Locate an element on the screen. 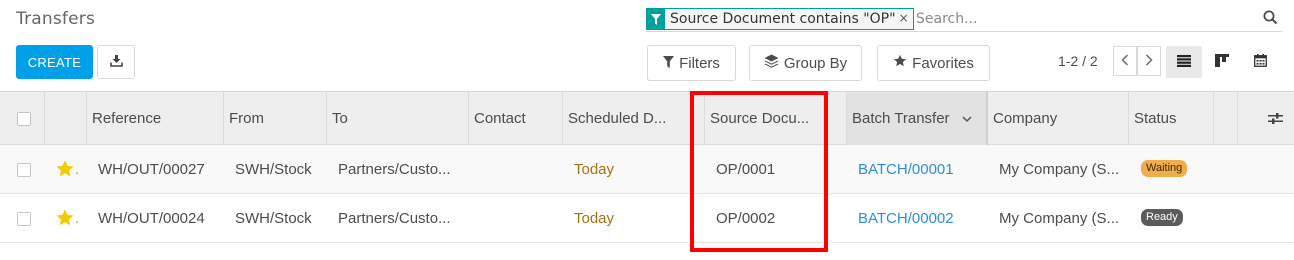 This screenshot has height=260, width=1294. status-badge: Waiting is located at coordinates (1164, 168).